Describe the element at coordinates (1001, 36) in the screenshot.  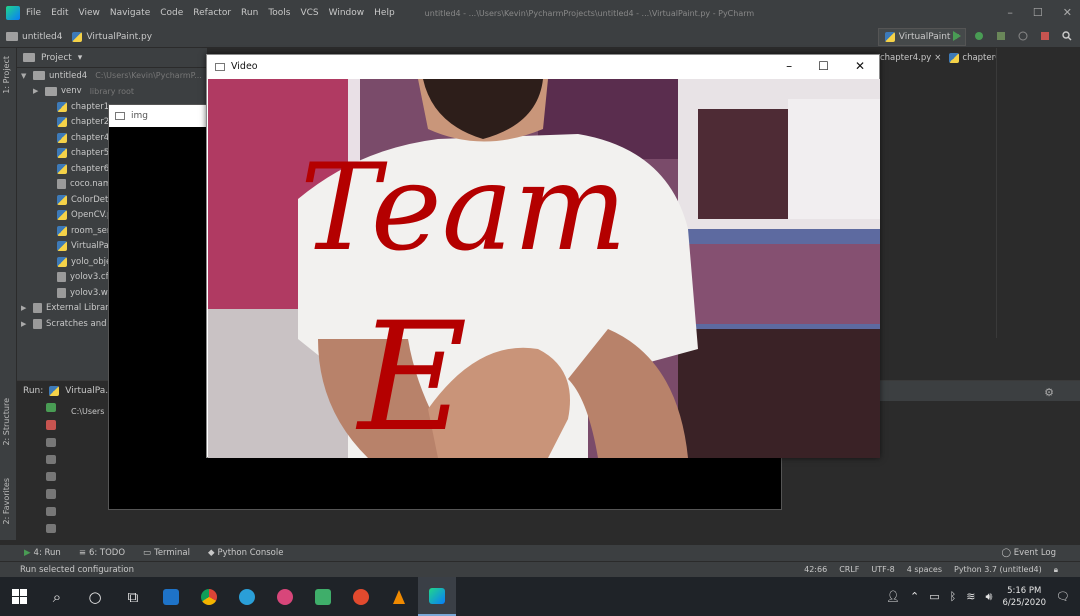
I see `coverage-icon` at that location.